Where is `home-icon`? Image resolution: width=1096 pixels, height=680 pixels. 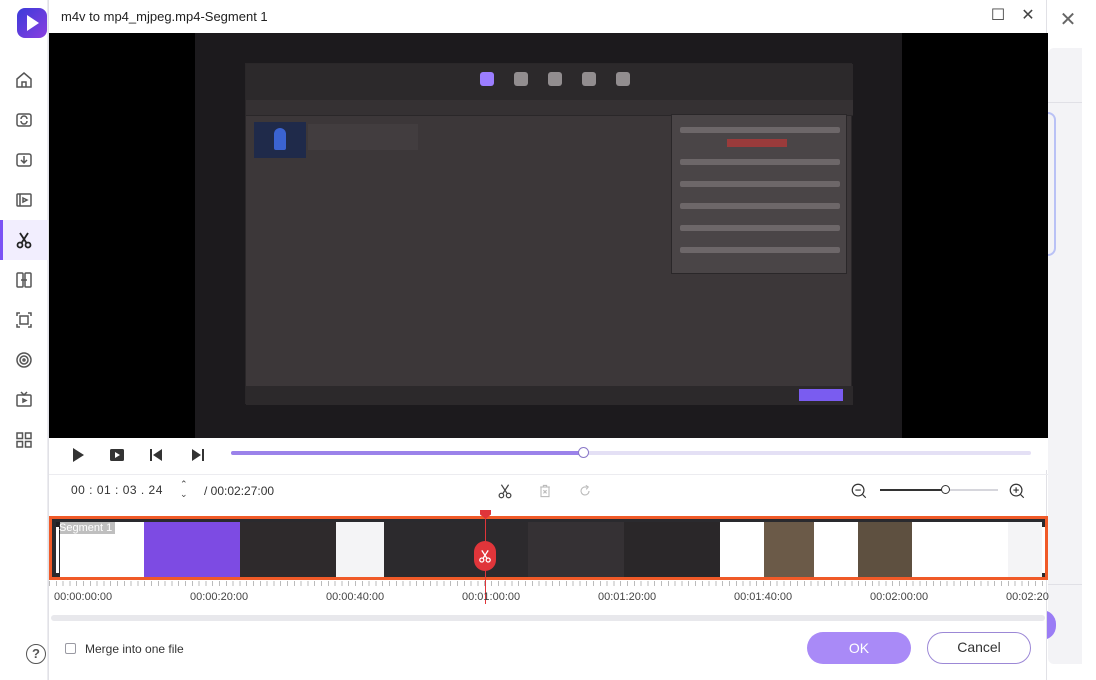 home-icon is located at coordinates (24, 80).